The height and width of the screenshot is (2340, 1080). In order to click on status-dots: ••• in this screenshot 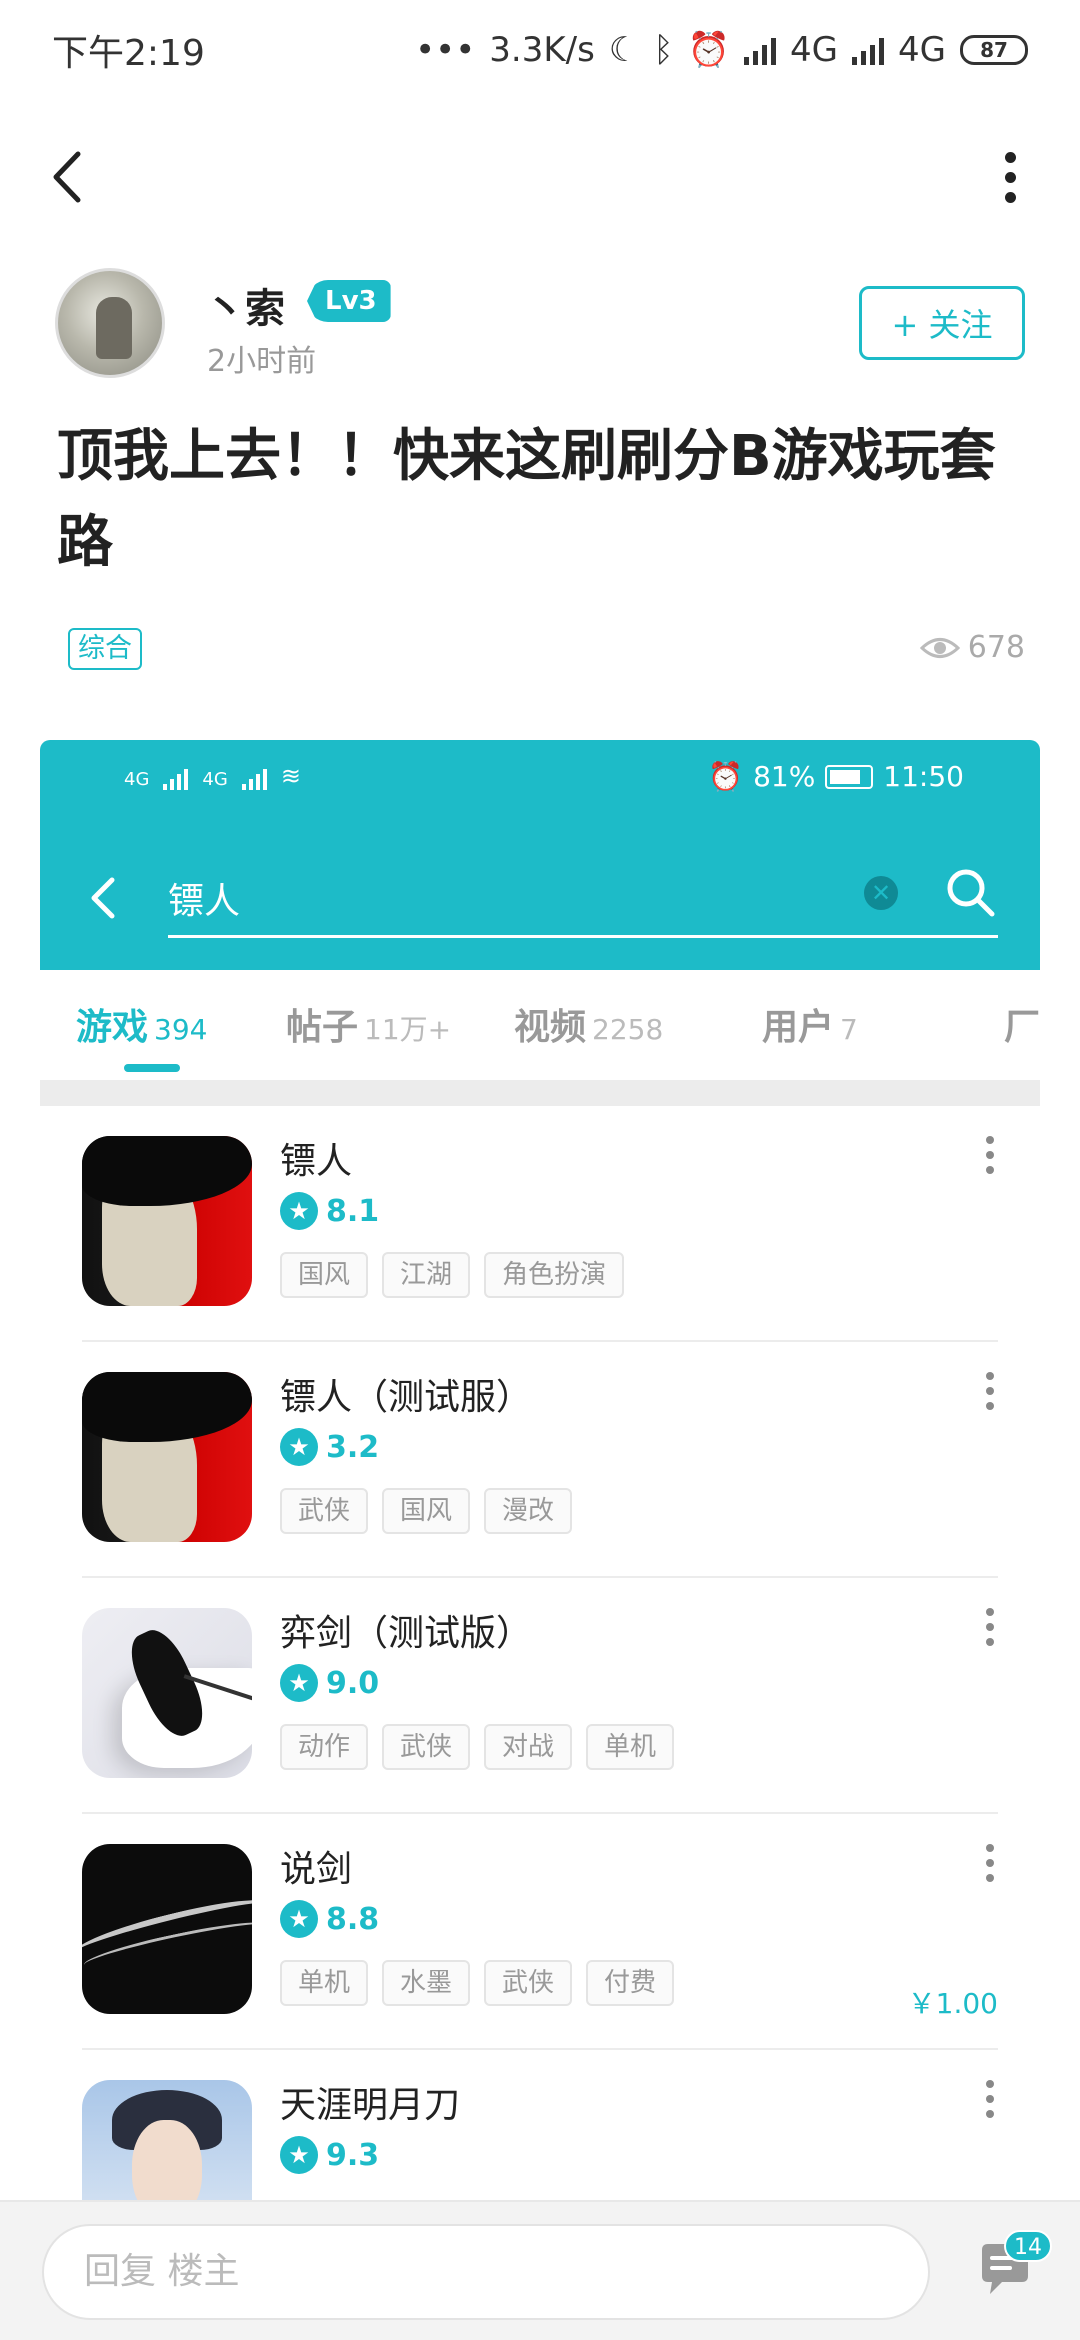, I will do `click(445, 50)`.